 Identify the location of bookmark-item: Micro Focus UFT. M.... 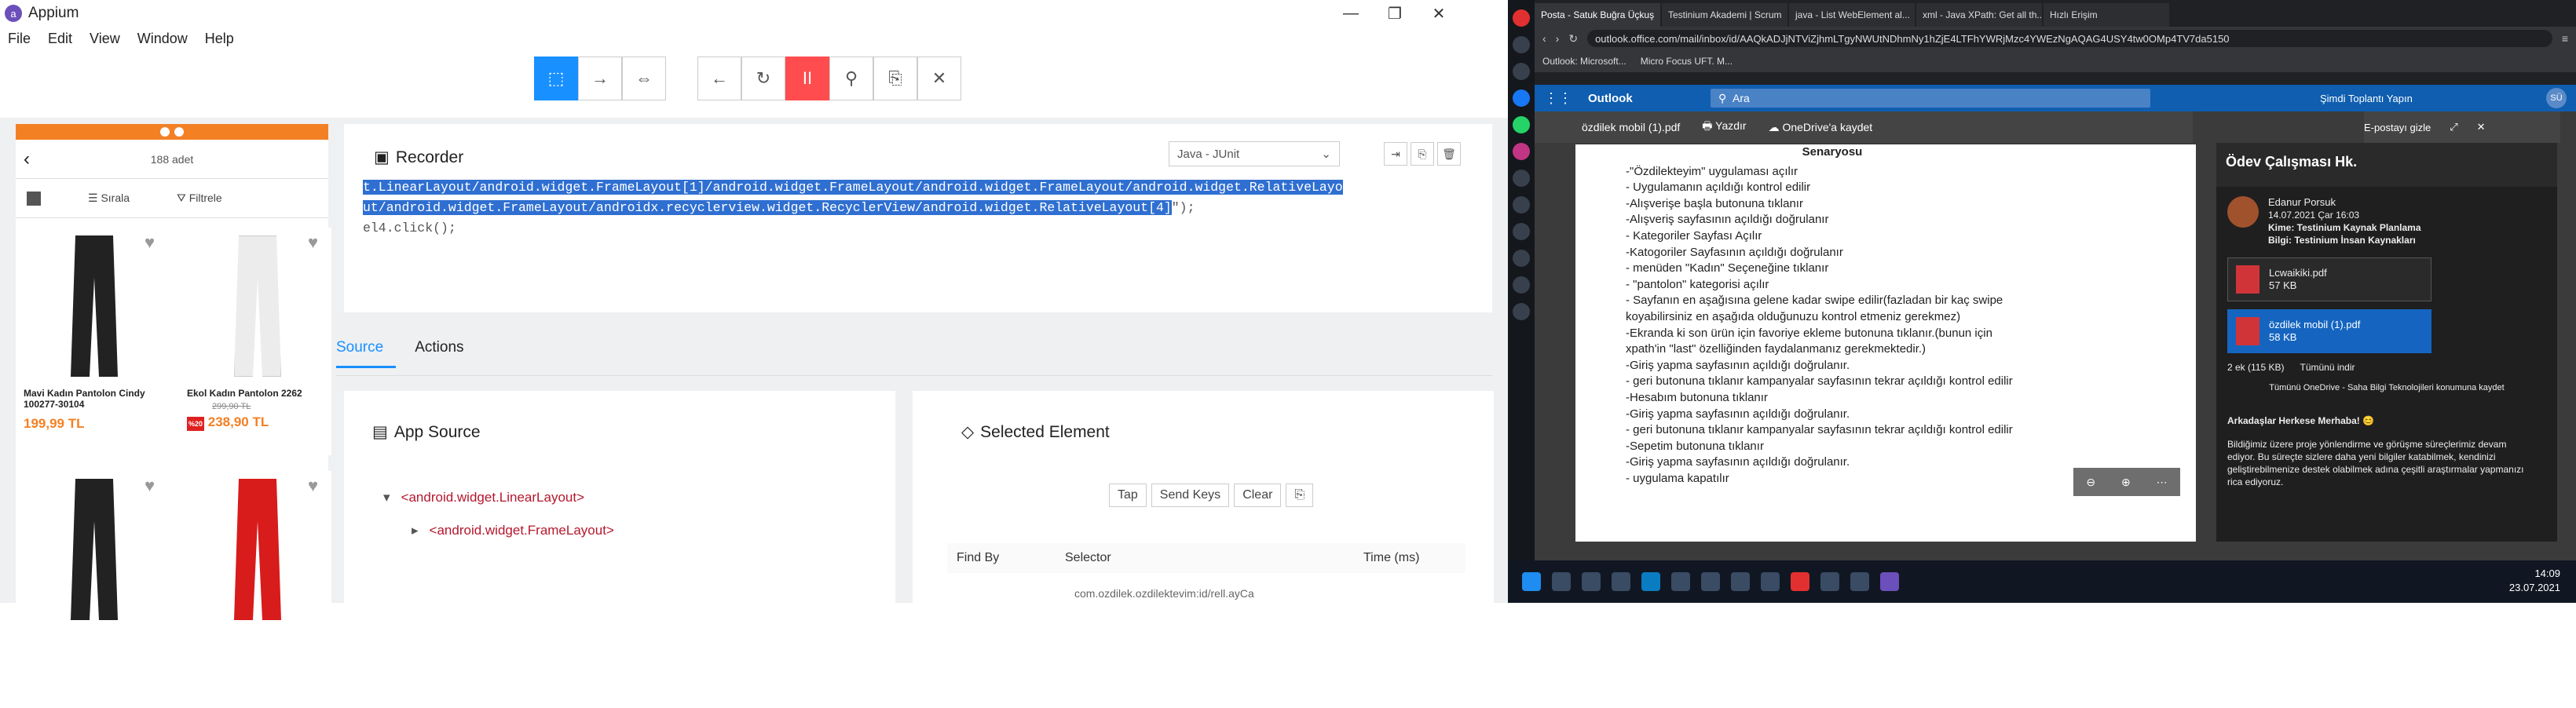
(1687, 61).